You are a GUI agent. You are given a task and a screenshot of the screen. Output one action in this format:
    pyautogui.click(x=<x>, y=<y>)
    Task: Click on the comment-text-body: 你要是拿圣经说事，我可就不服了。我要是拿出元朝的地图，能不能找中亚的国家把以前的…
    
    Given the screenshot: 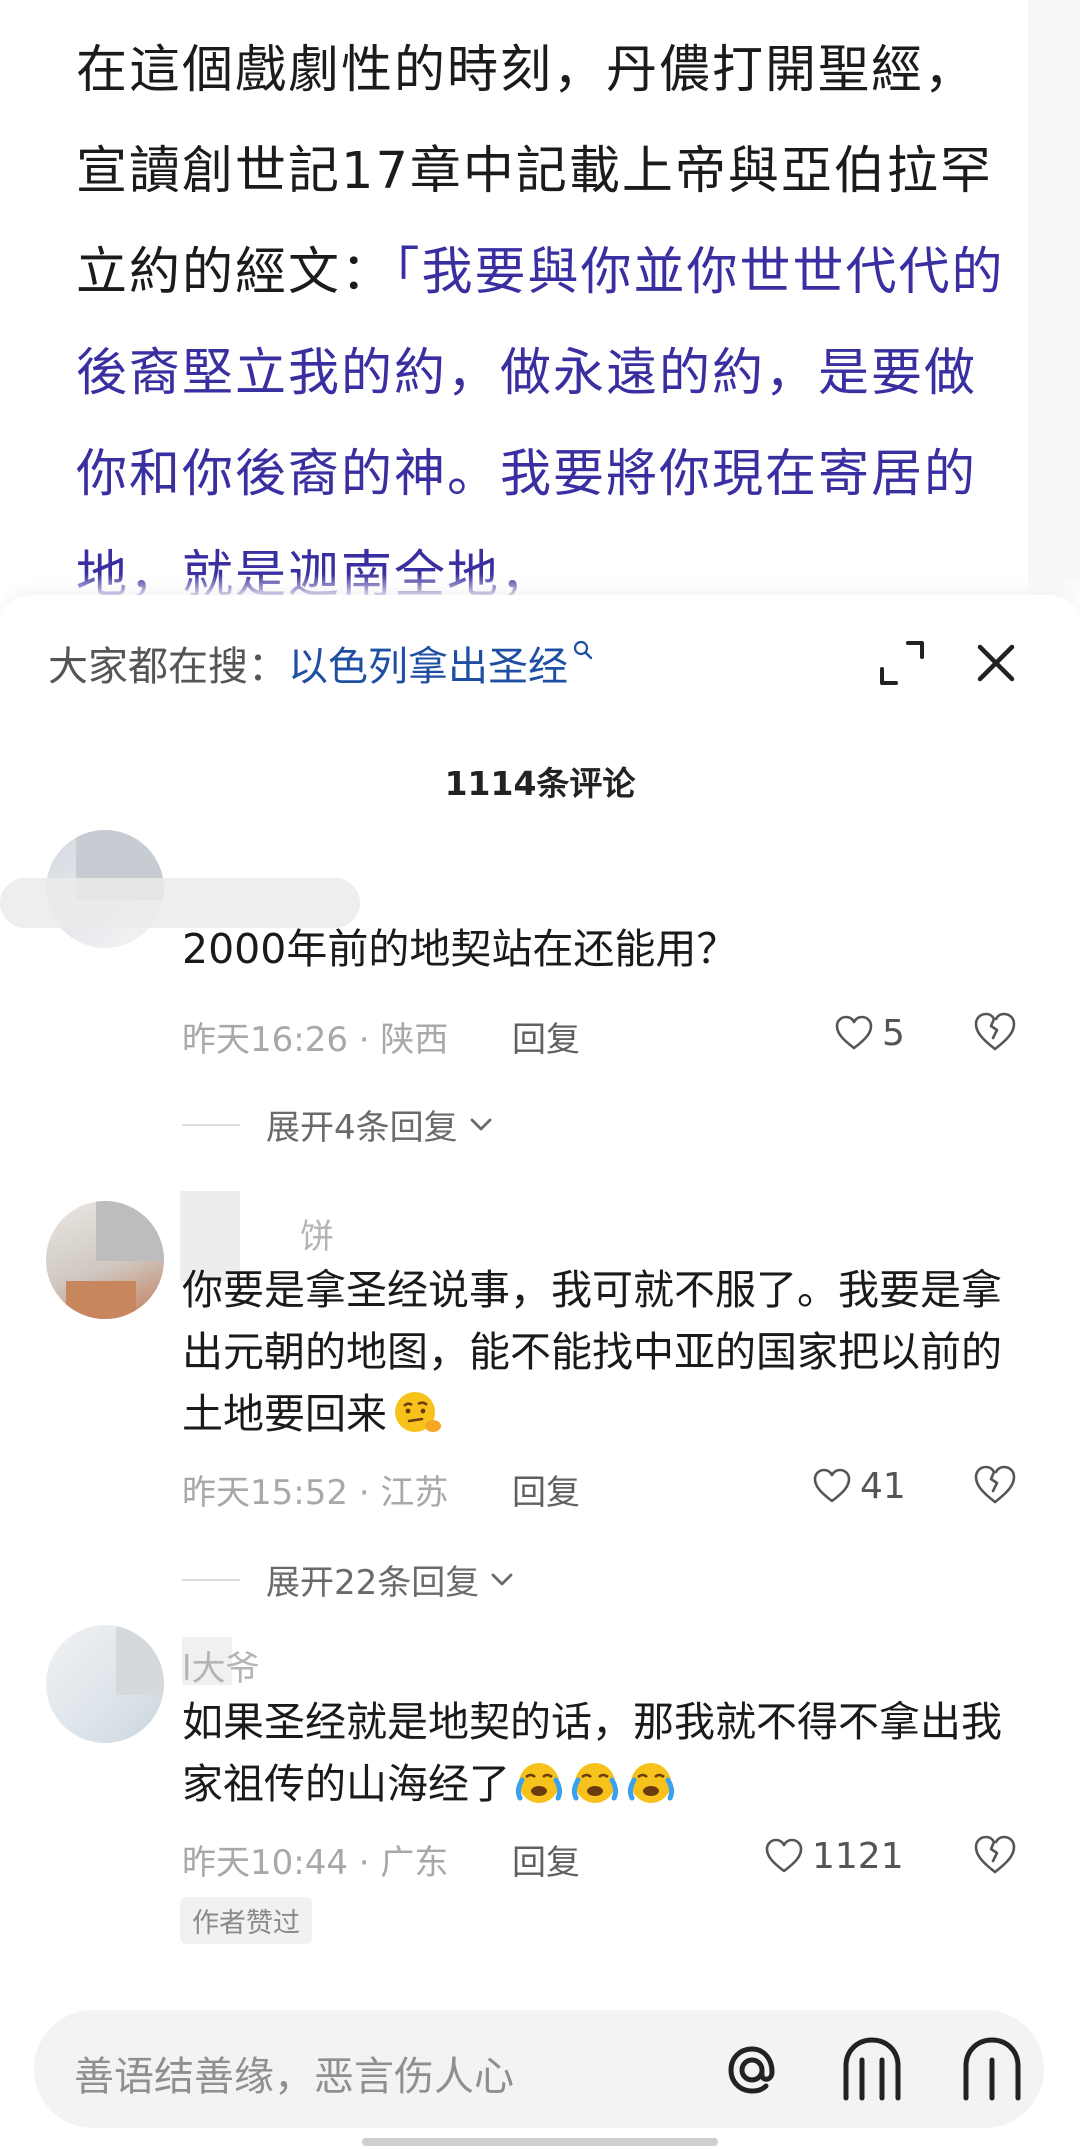 What is the action you would take?
    pyautogui.click(x=592, y=1352)
    